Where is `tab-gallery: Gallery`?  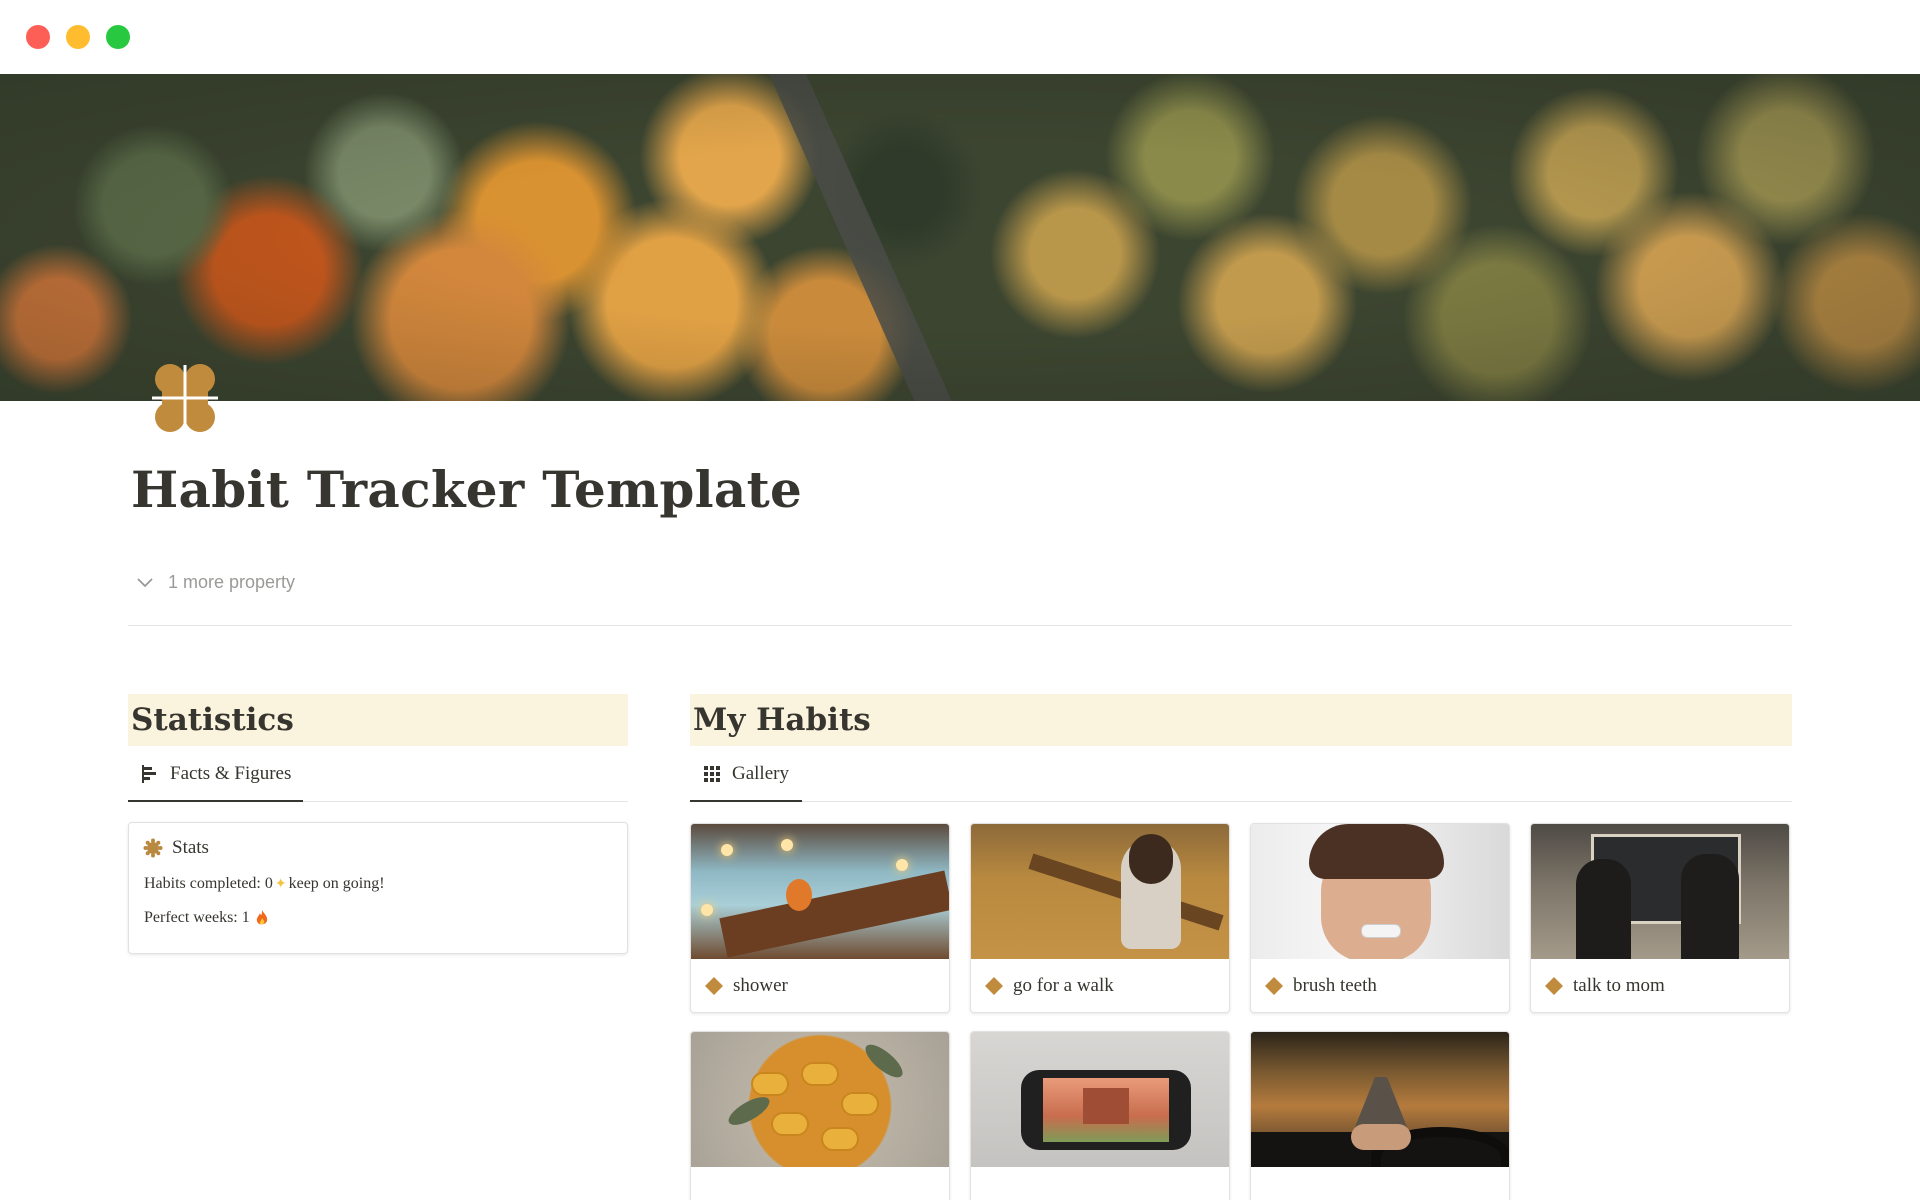 tab-gallery: Gallery is located at coordinates (746, 775).